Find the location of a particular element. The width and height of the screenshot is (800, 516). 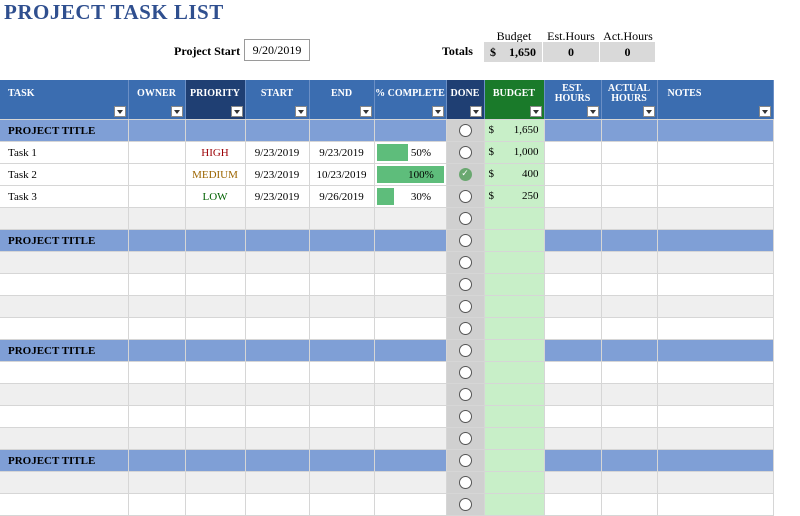

col-task: TASK is located at coordinates (64, 100).